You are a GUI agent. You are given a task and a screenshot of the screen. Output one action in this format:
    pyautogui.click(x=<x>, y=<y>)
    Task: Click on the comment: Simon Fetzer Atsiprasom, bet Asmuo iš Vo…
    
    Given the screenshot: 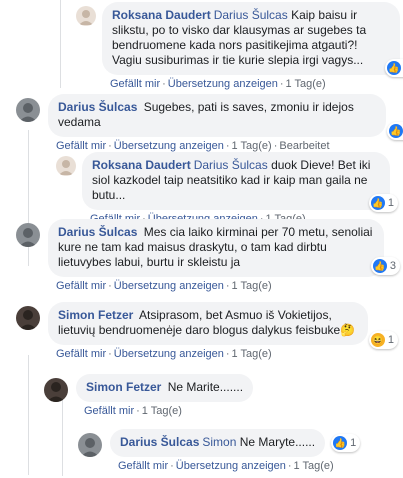 What is the action you would take?
    pyautogui.click(x=207, y=331)
    